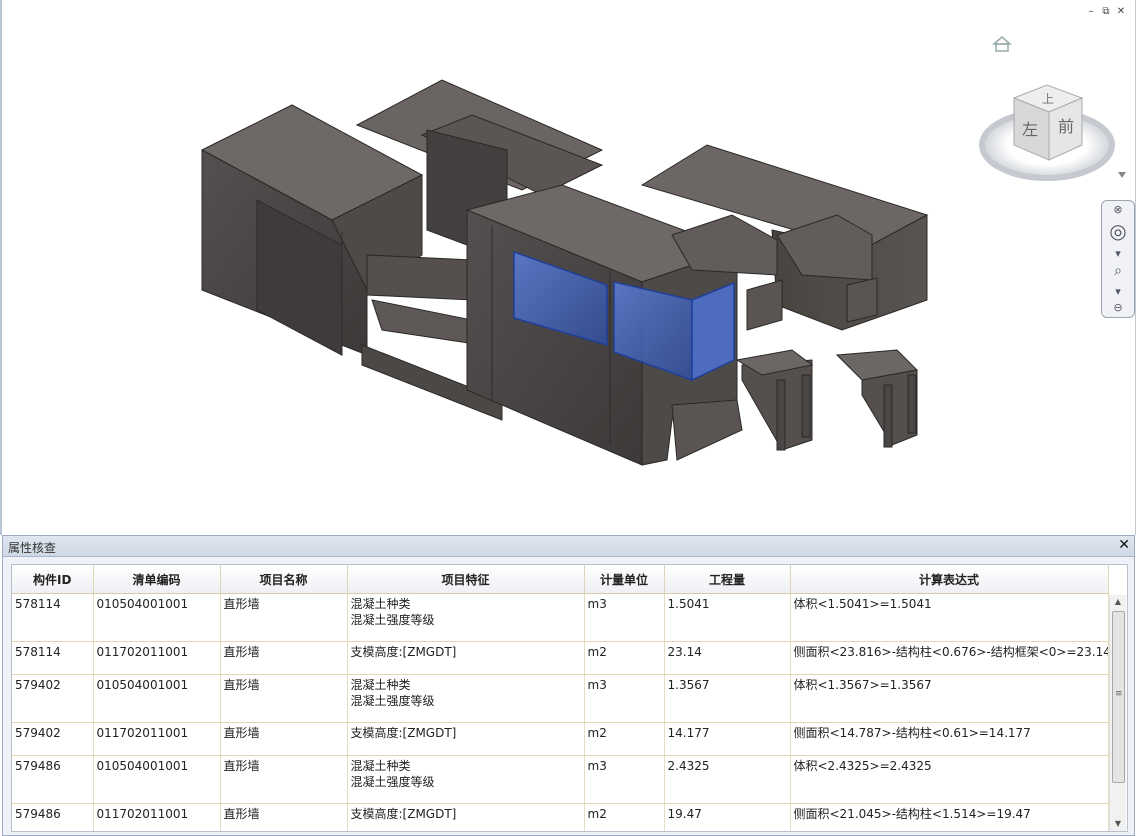  I want to click on column-header-unit: 计量单位, so click(624, 579).